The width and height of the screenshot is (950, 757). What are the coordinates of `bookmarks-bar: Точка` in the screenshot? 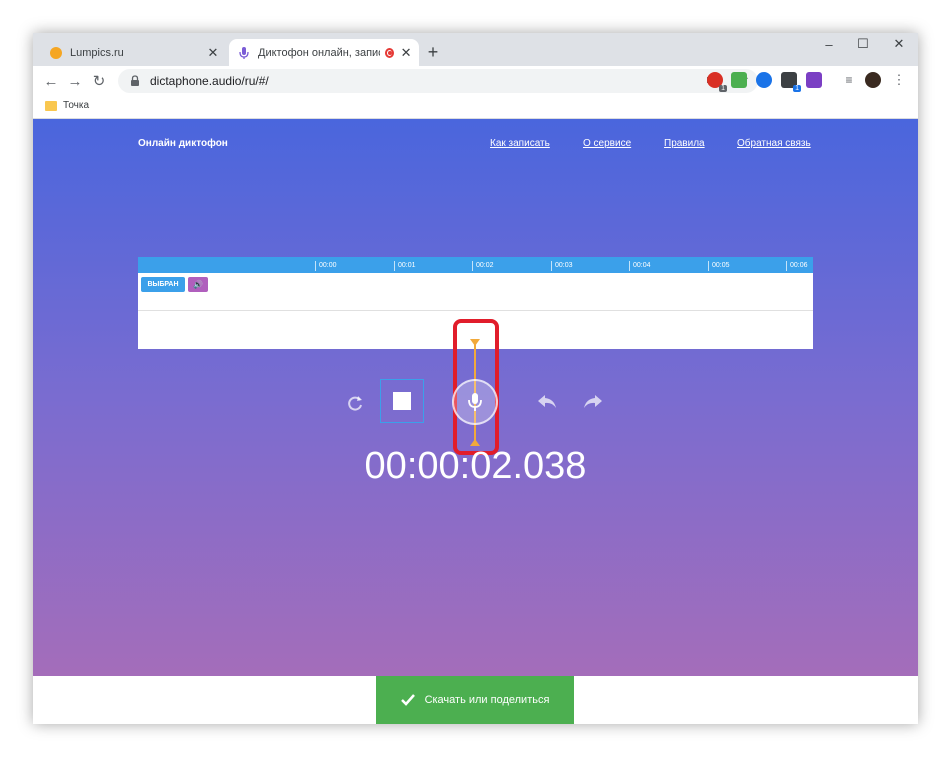 It's located at (475, 107).